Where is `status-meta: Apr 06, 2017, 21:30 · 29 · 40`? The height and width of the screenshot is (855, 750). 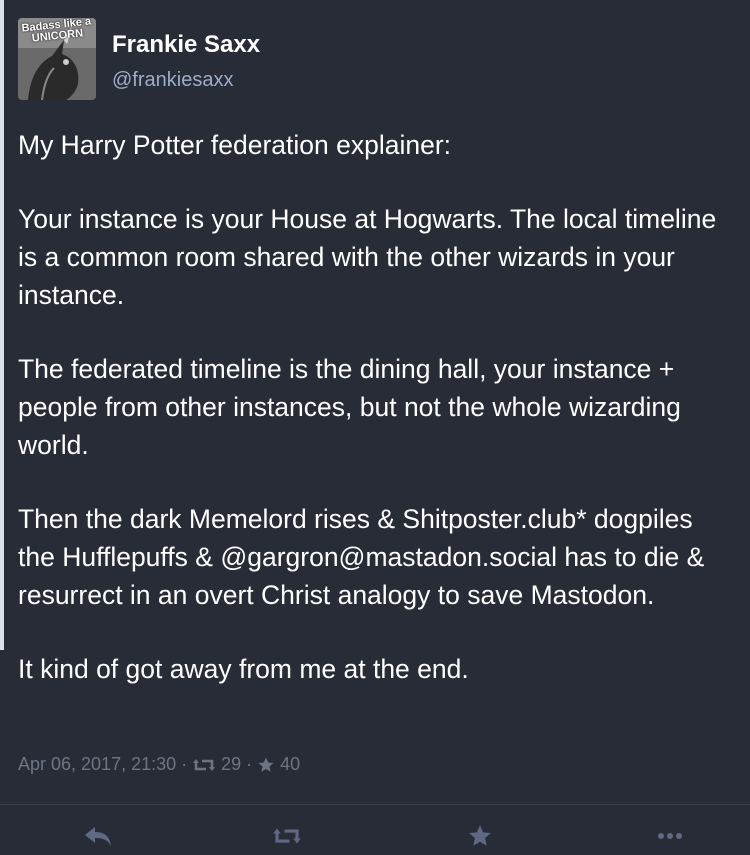
status-meta: Apr 06, 2017, 21:30 · 29 · 40 is located at coordinates (159, 764).